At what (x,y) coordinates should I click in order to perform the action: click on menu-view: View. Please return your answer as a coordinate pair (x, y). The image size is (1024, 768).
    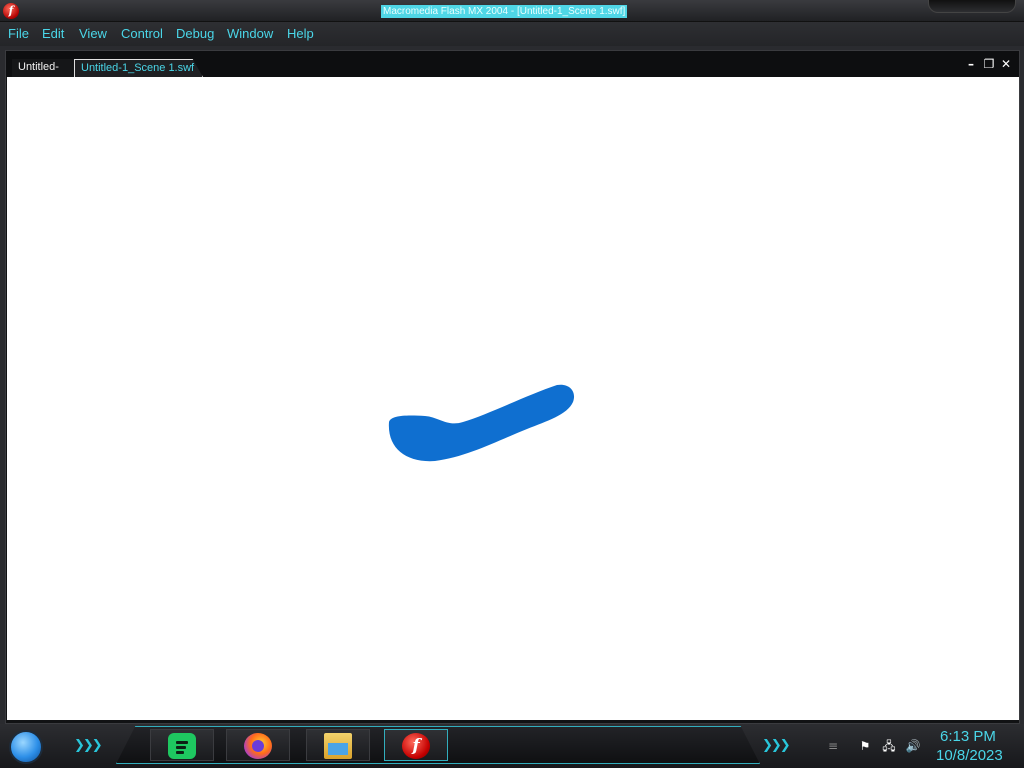
    Looking at the image, I should click on (93, 33).